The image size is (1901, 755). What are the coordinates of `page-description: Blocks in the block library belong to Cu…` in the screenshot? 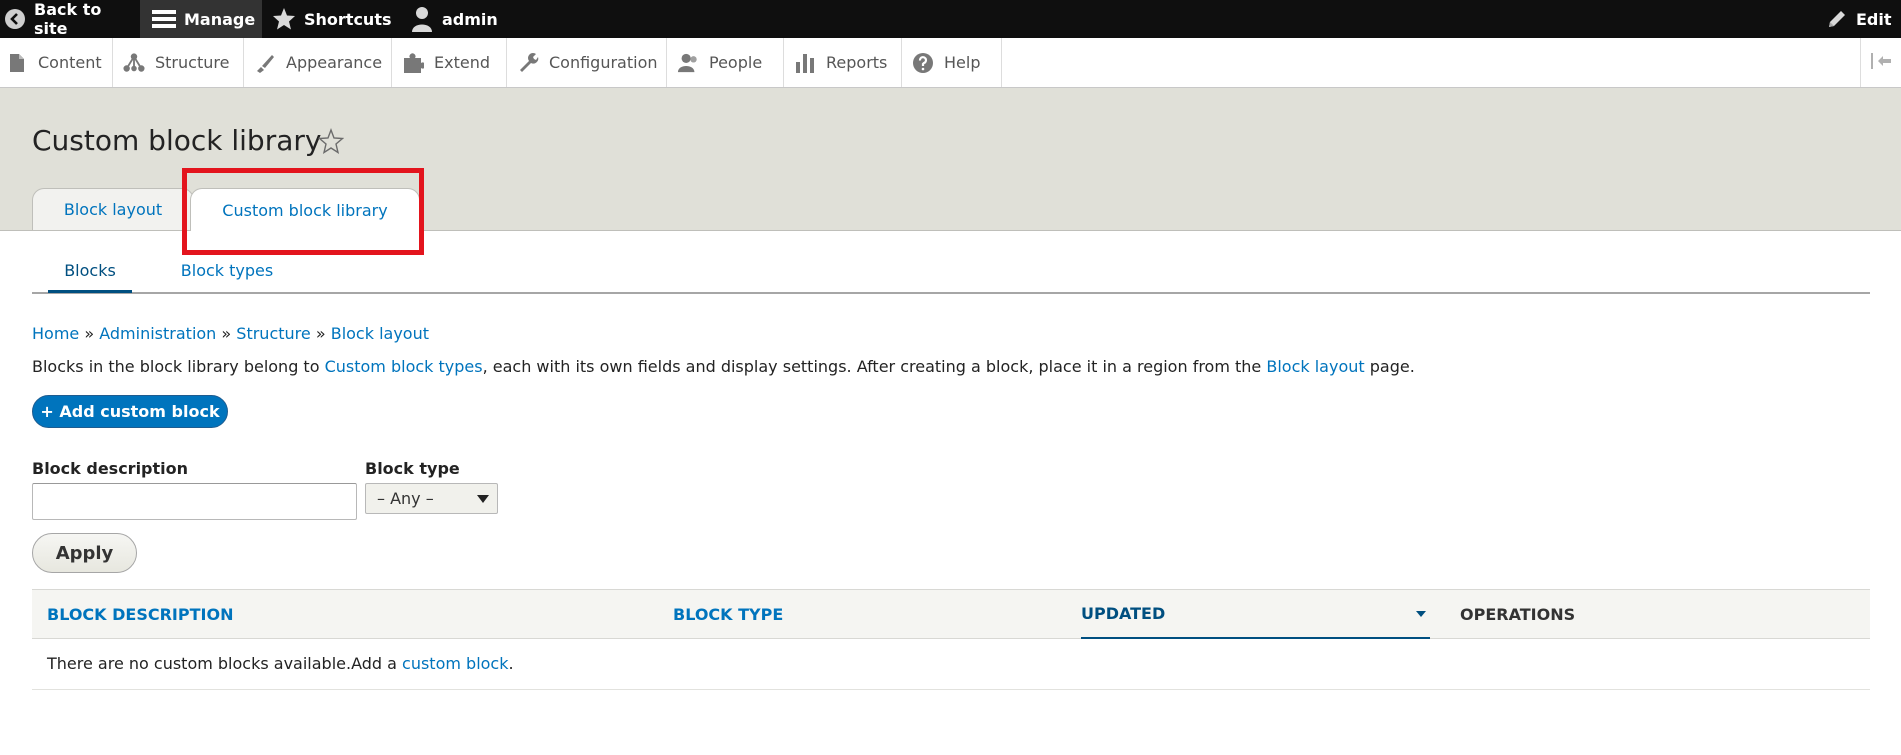 It's located at (723, 366).